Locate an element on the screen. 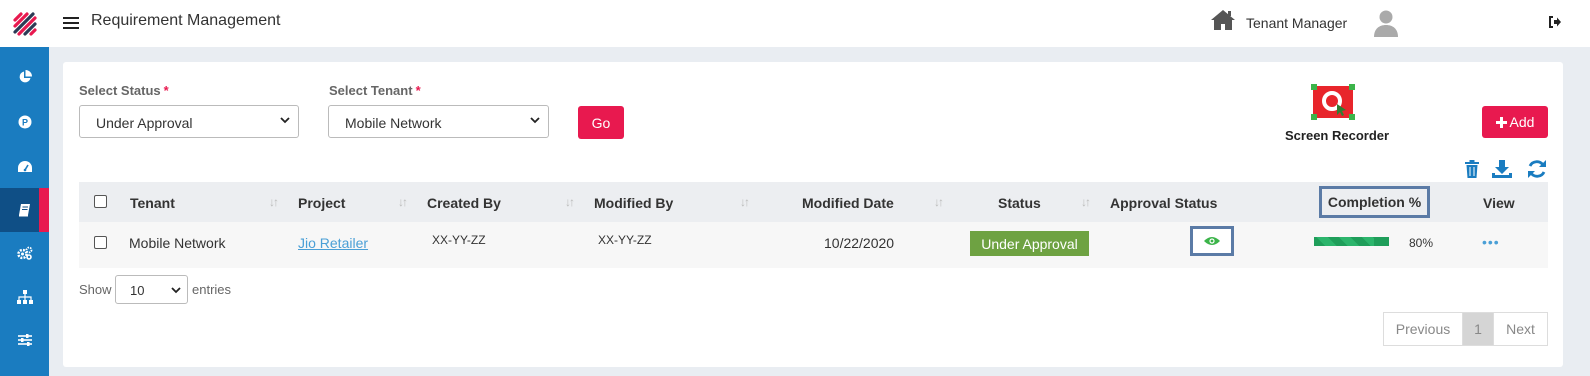  sidebar-item-parking: P is located at coordinates (24, 122).